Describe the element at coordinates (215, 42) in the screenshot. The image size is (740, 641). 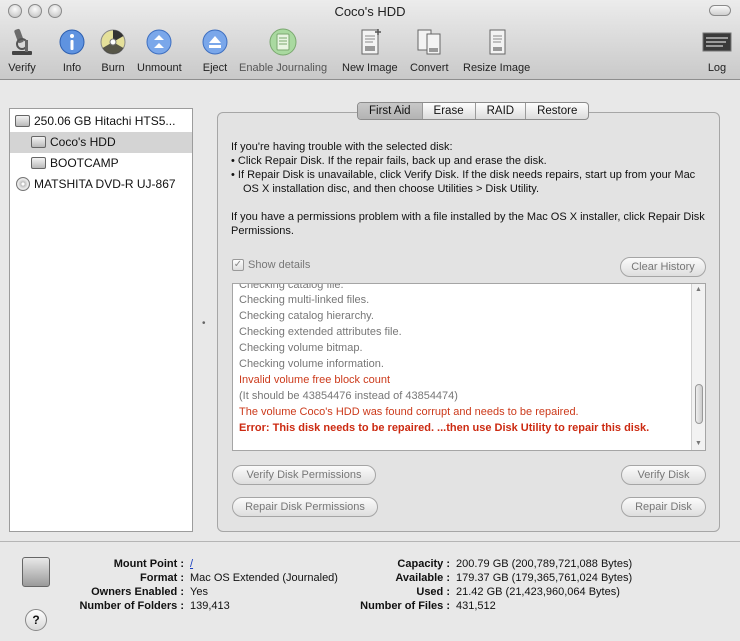
I see `eject-icon` at that location.